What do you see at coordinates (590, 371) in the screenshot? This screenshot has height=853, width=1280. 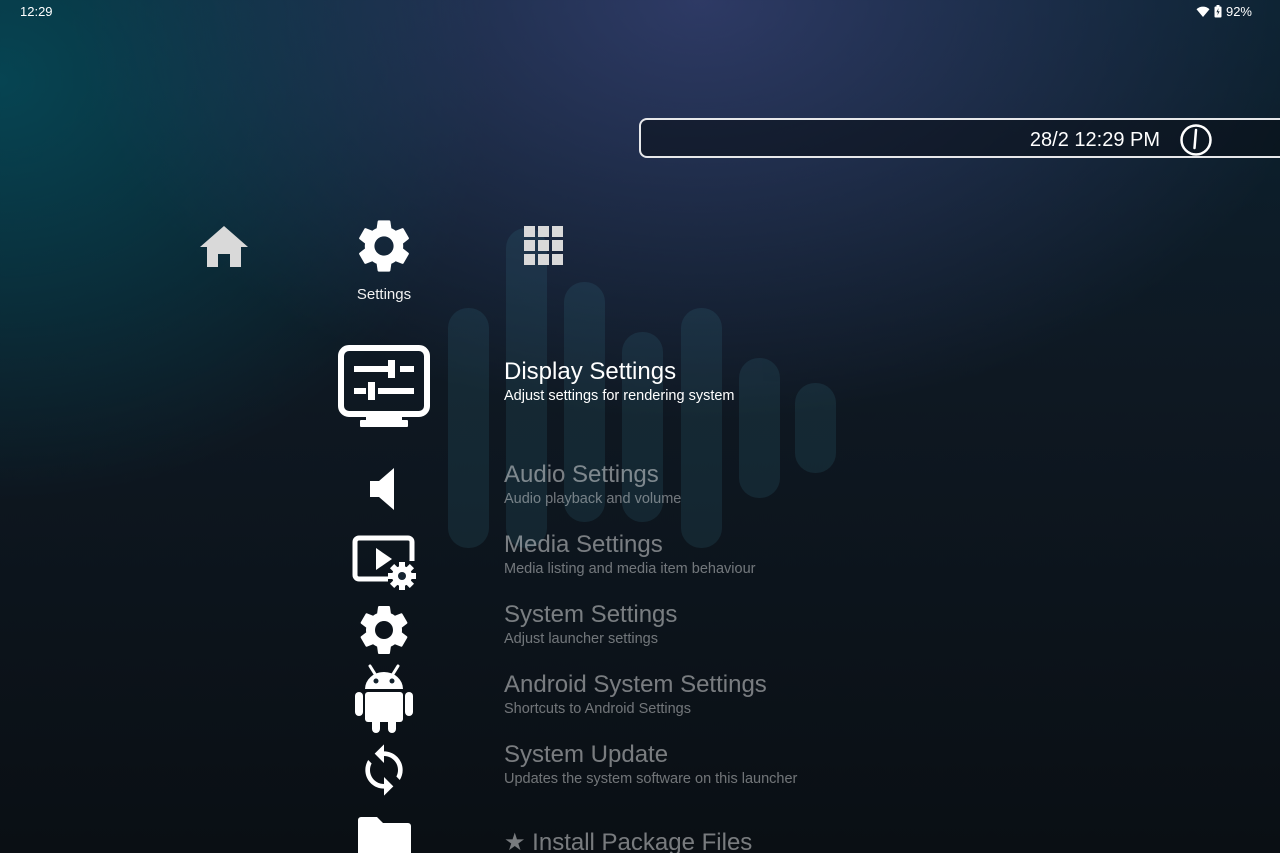 I see `menu-item-title: Display Settings` at bounding box center [590, 371].